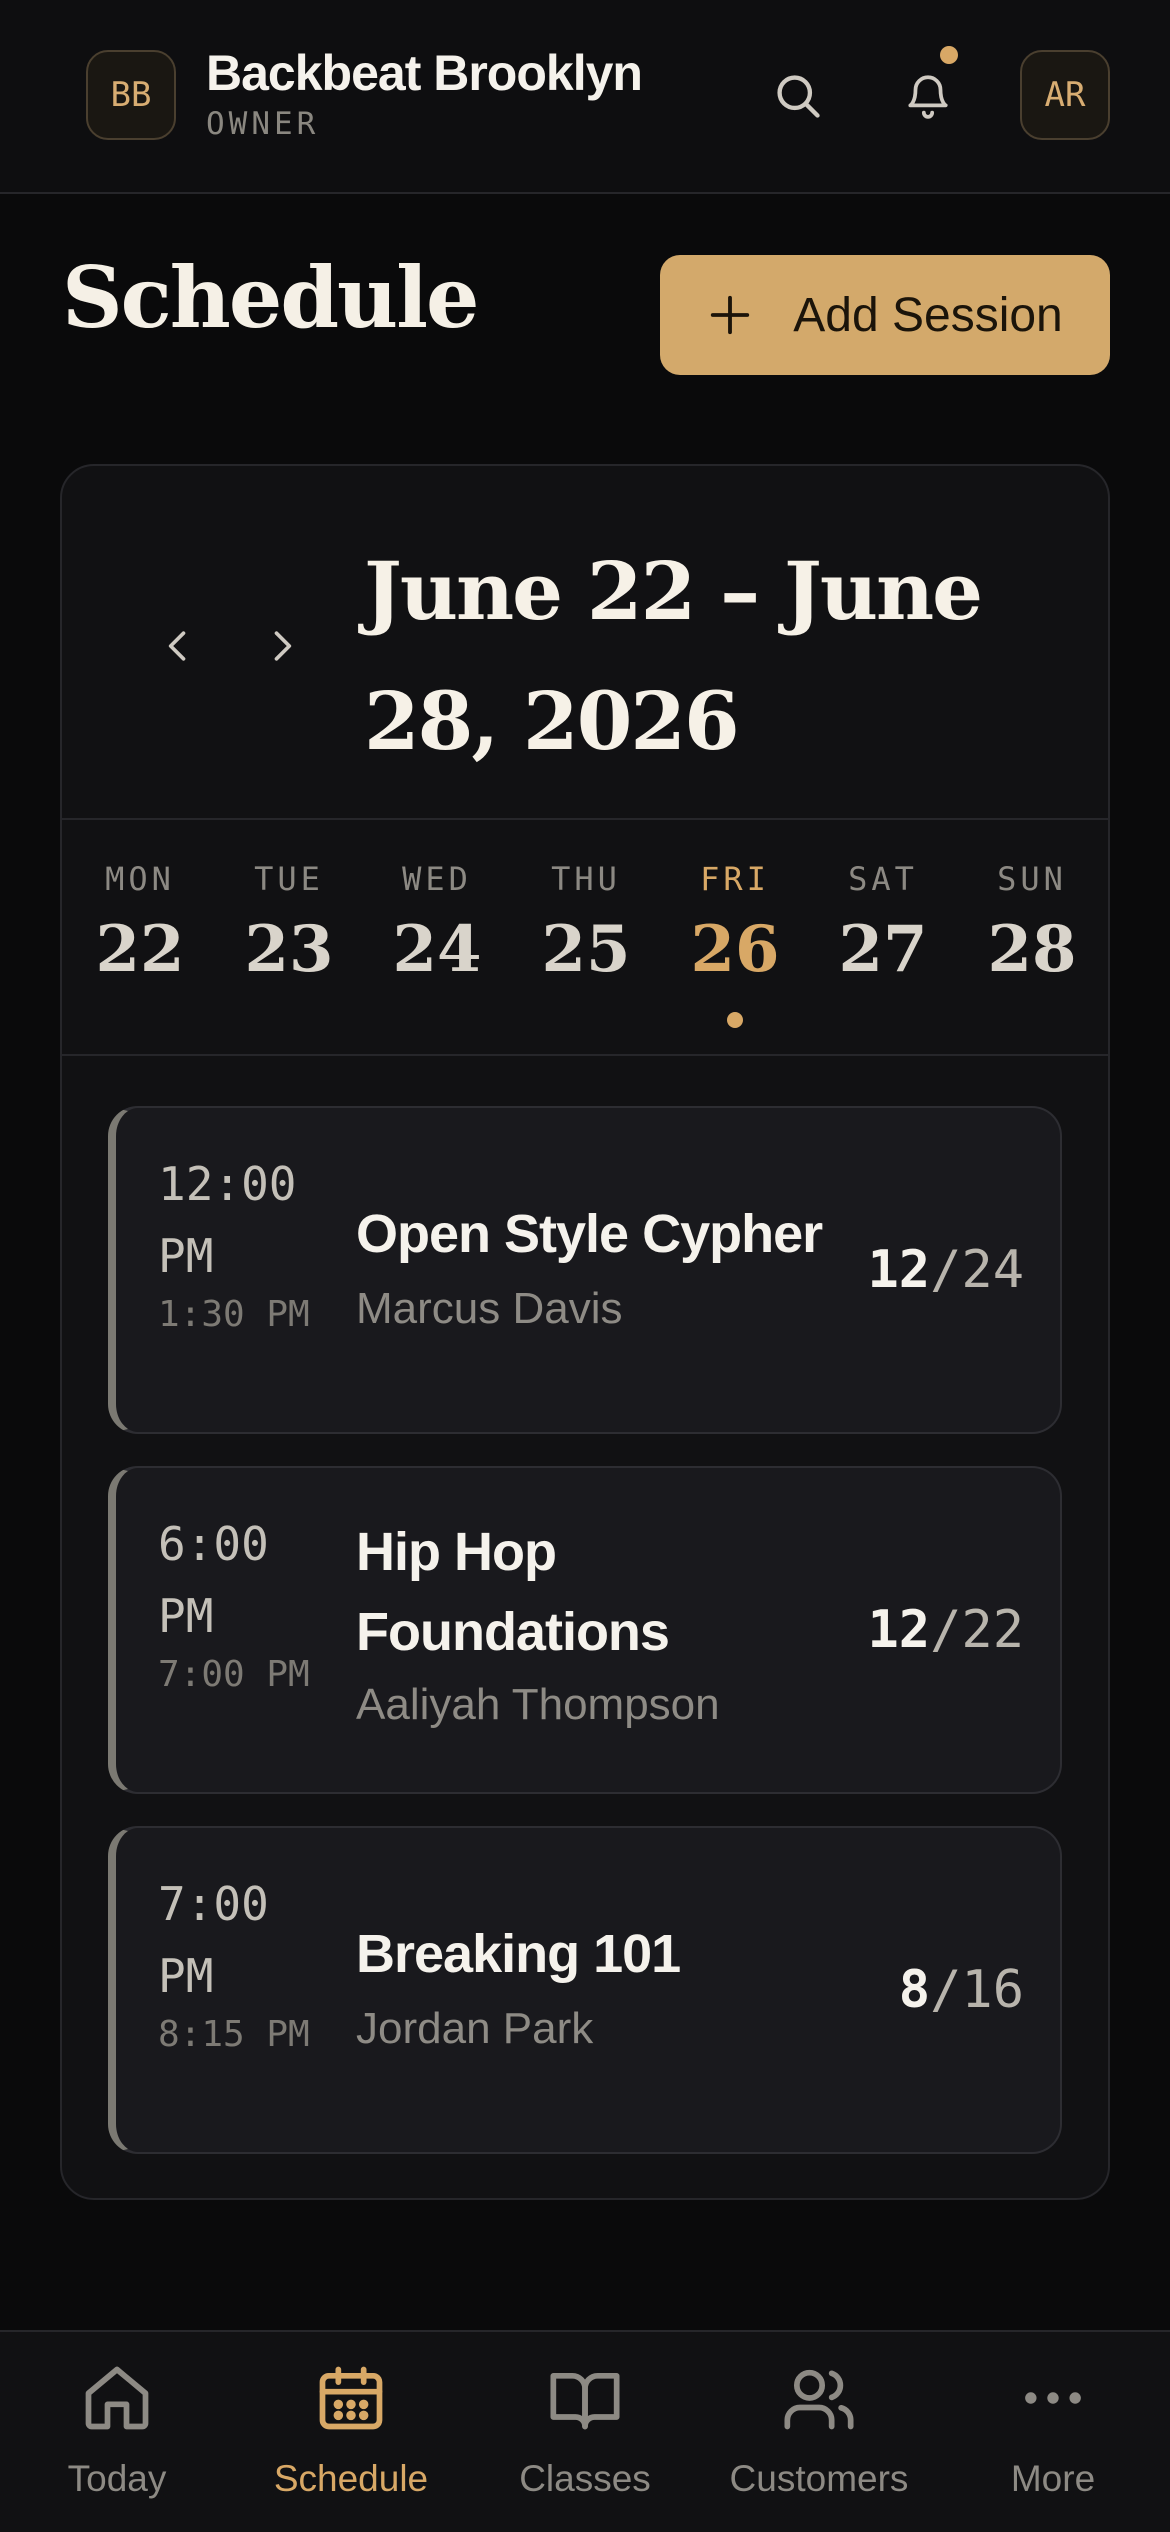 The height and width of the screenshot is (2532, 1170). Describe the element at coordinates (538, 1704) in the screenshot. I see `session-instructor: Aaliyah Thompson` at that location.